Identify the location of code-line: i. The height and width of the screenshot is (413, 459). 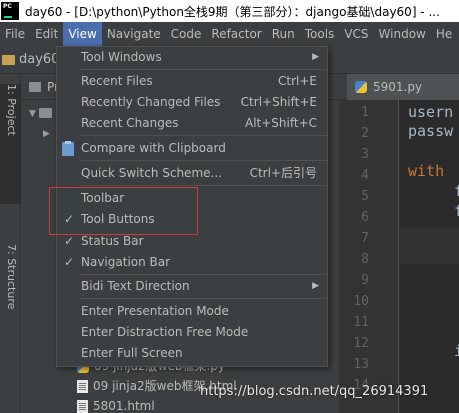
(456, 351).